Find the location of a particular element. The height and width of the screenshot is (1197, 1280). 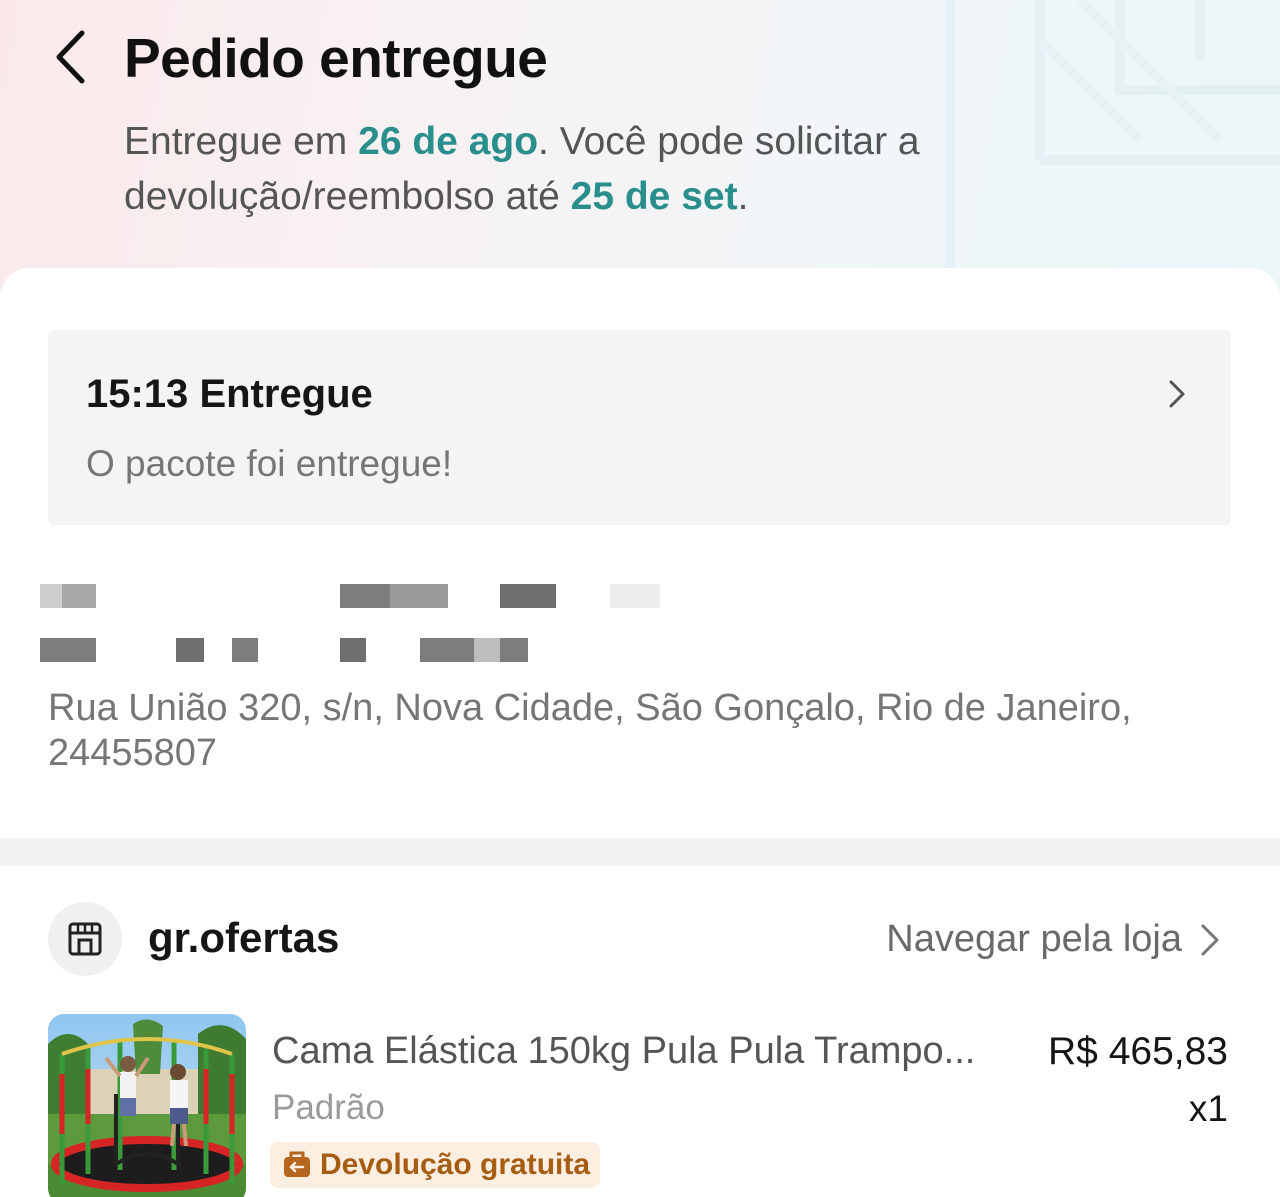

store-icon is located at coordinates (85, 939).